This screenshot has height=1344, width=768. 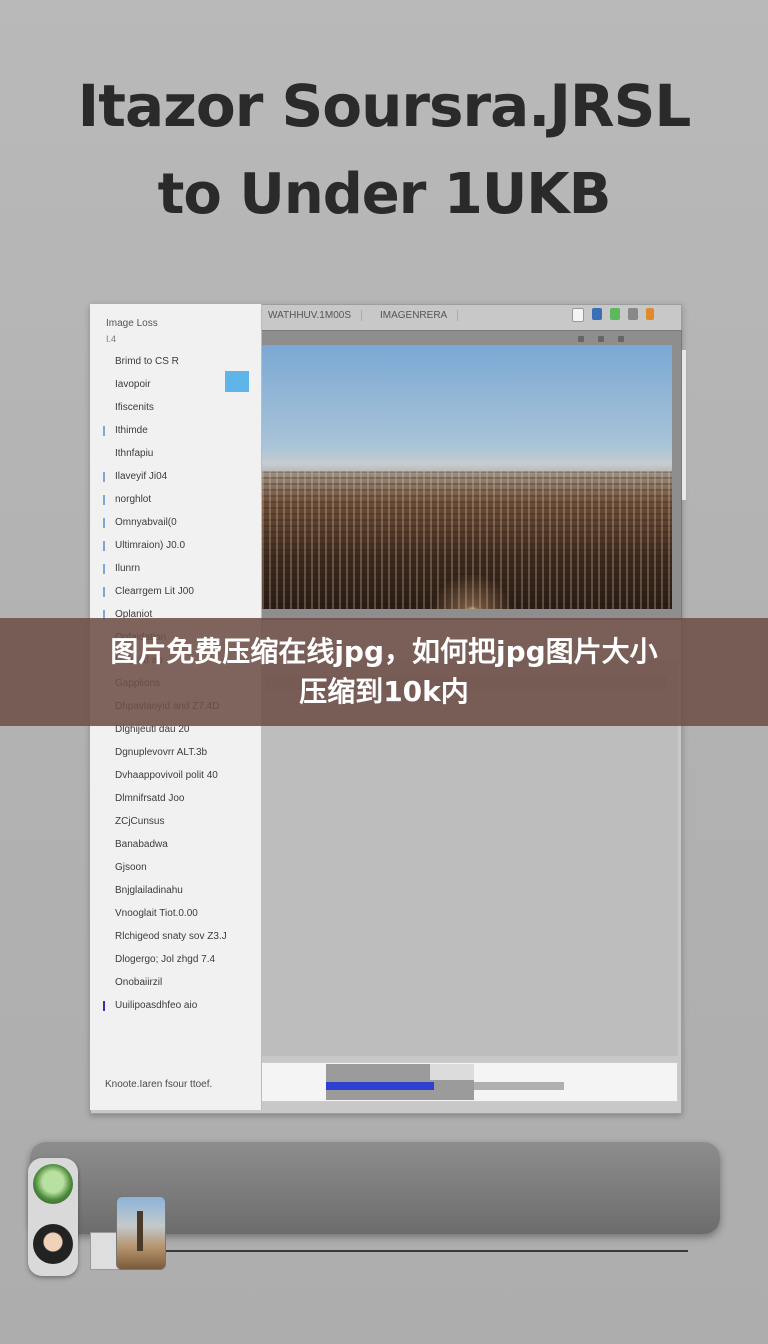 What do you see at coordinates (384, 194) in the screenshot?
I see `hero-title-line2: to Under 1UKB` at bounding box center [384, 194].